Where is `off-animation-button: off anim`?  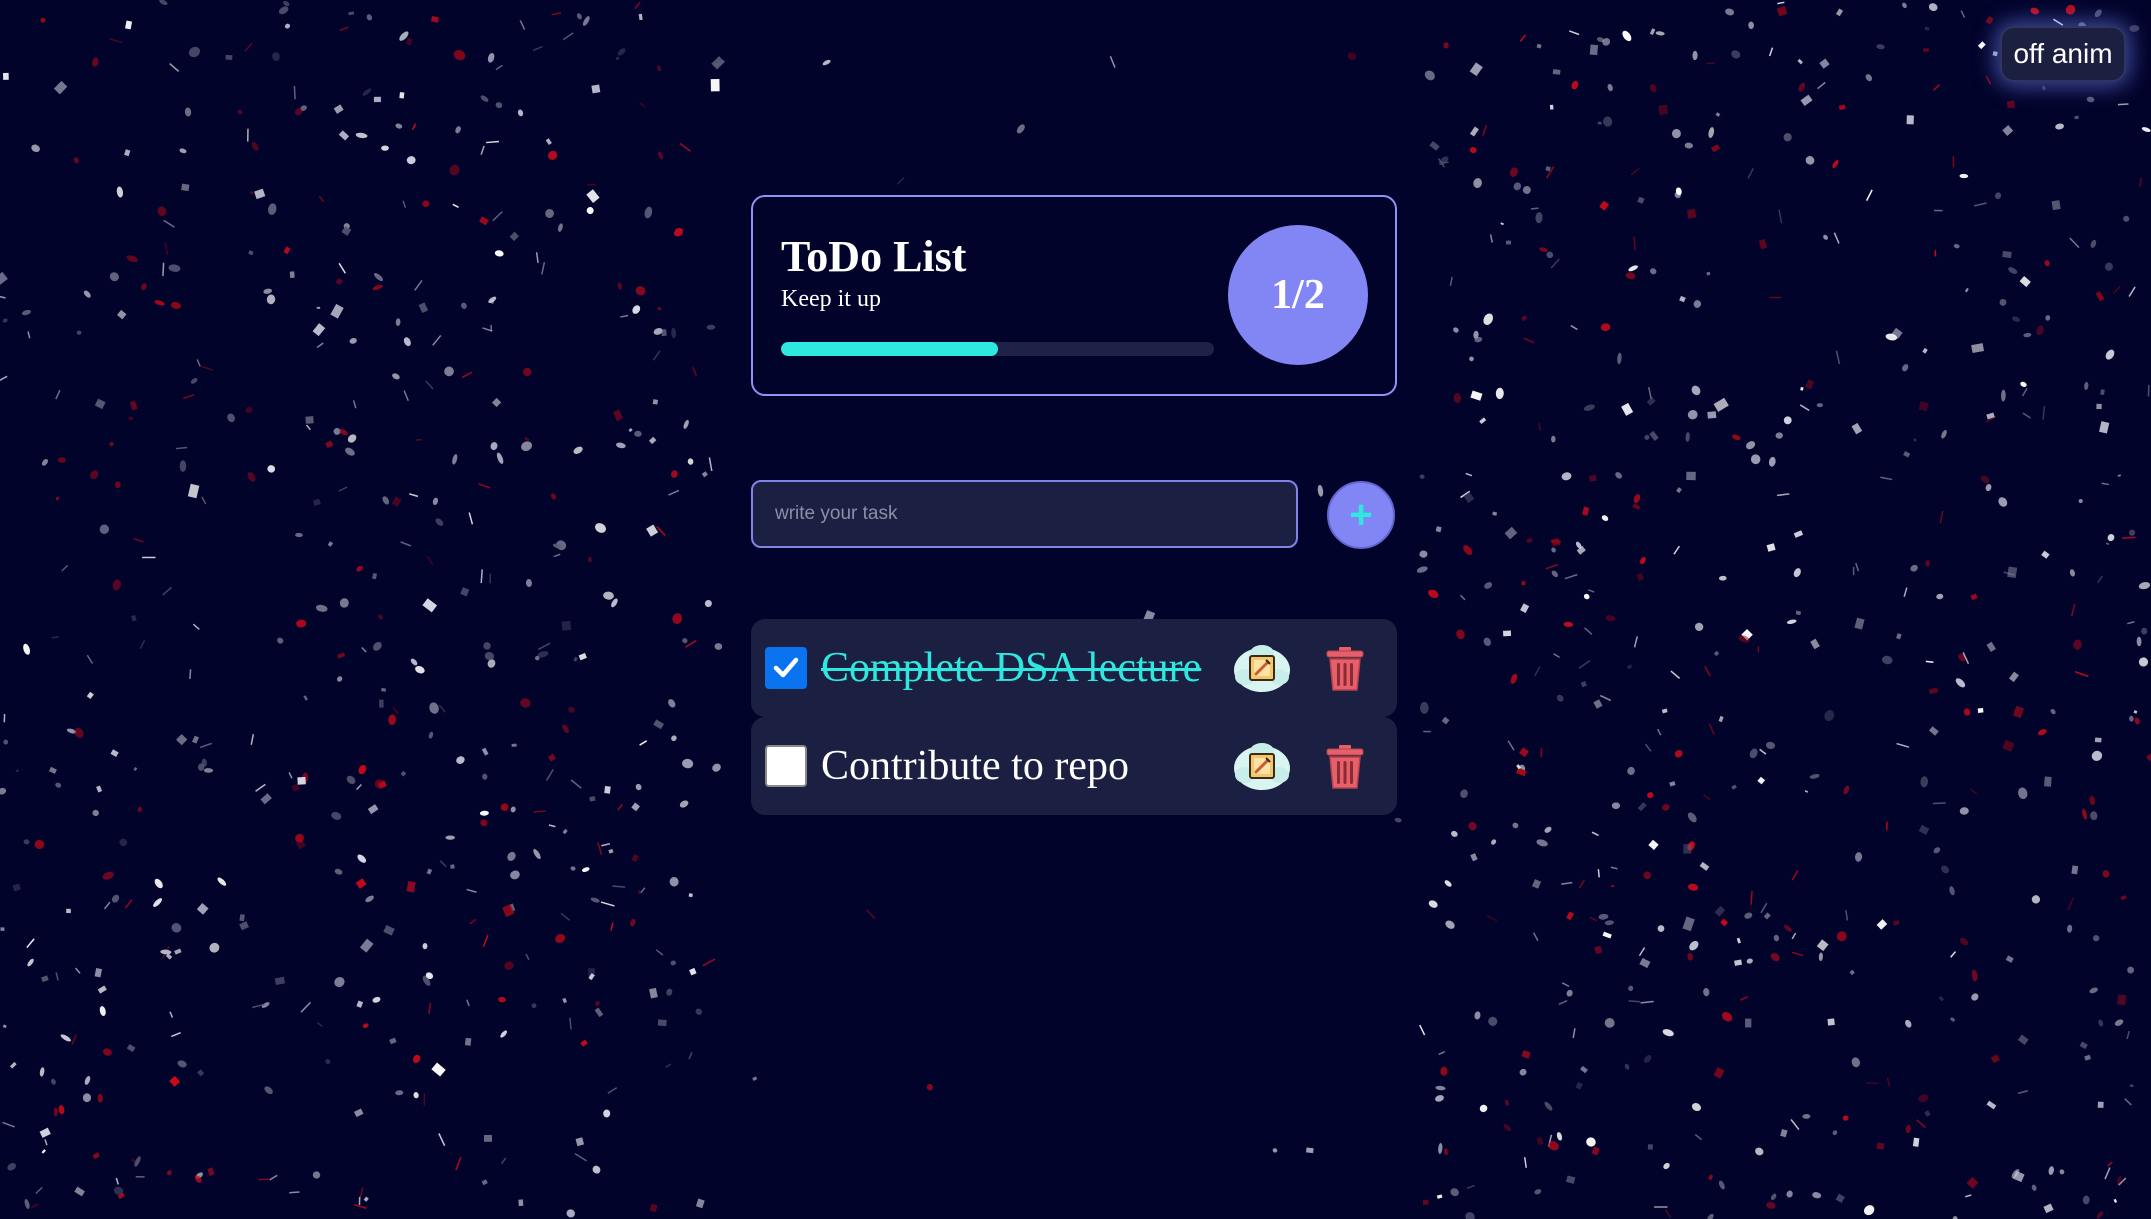 off-animation-button: off anim is located at coordinates (2063, 54).